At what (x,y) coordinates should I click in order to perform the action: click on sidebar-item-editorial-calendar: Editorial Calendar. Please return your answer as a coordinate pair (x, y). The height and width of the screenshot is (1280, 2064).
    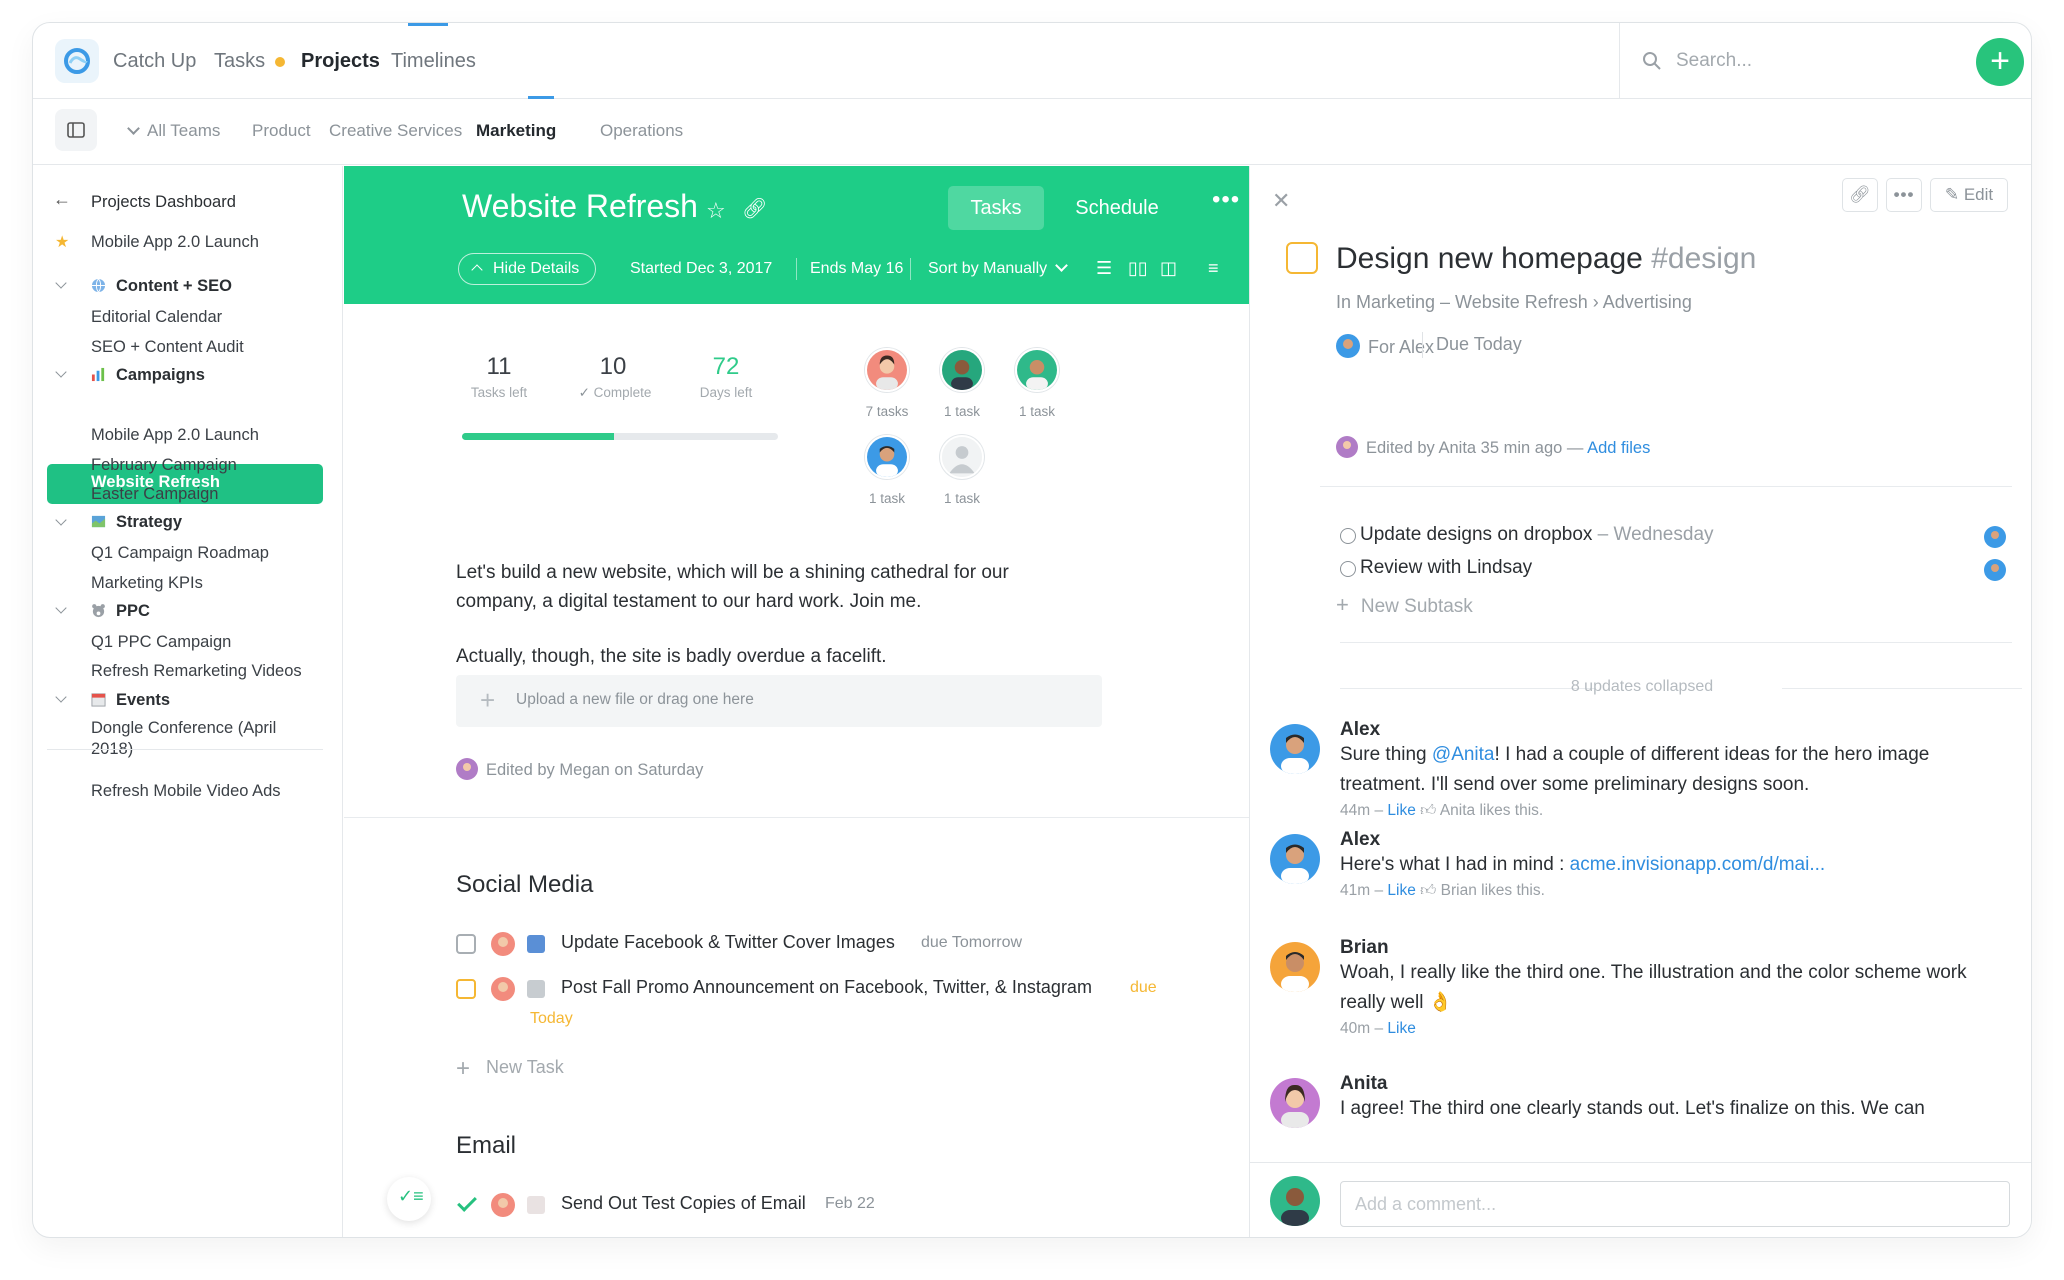
    Looking at the image, I should click on (156, 317).